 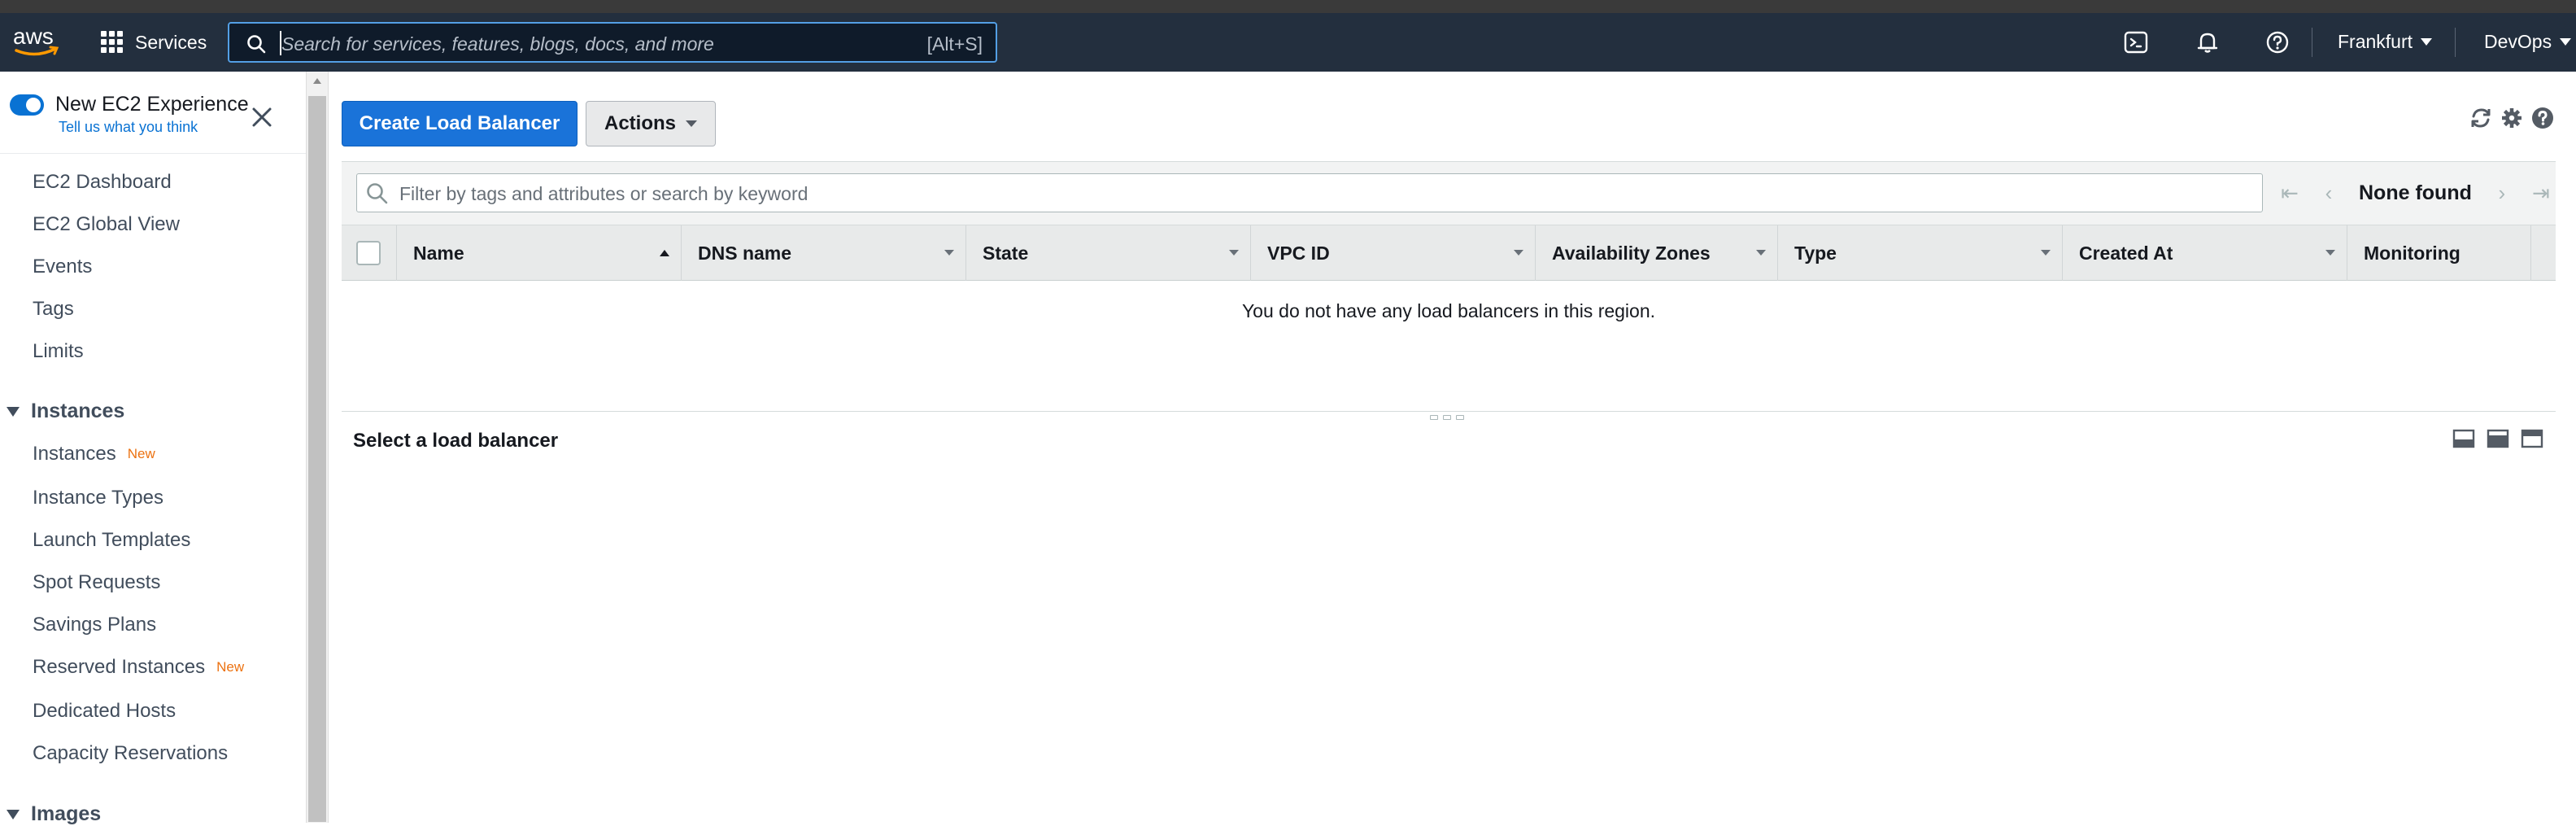 What do you see at coordinates (2329, 193) in the screenshot?
I see `previous-page-icon: ‹` at bounding box center [2329, 193].